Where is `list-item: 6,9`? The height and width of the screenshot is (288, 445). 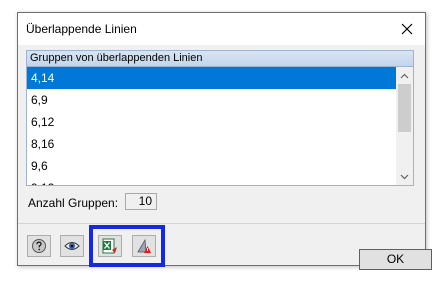 list-item: 6,9 is located at coordinates (211, 100).